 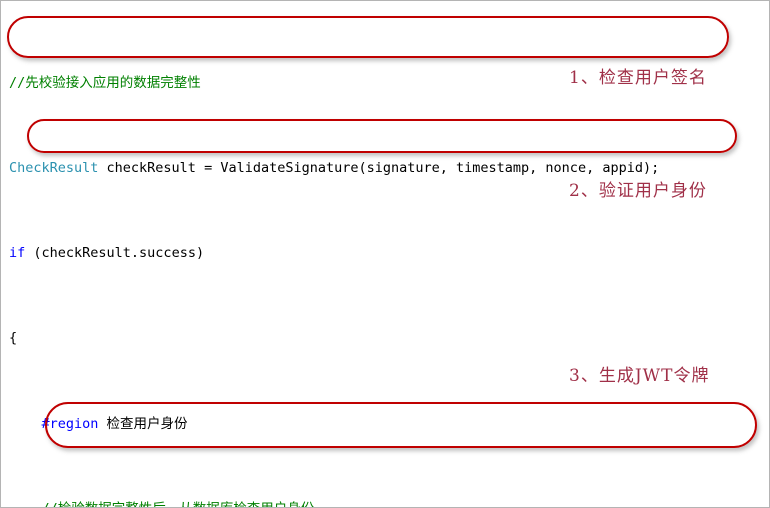 I want to click on code-line: //检验数据完整性后，从数据库检查用户身份, so click(x=385, y=503).